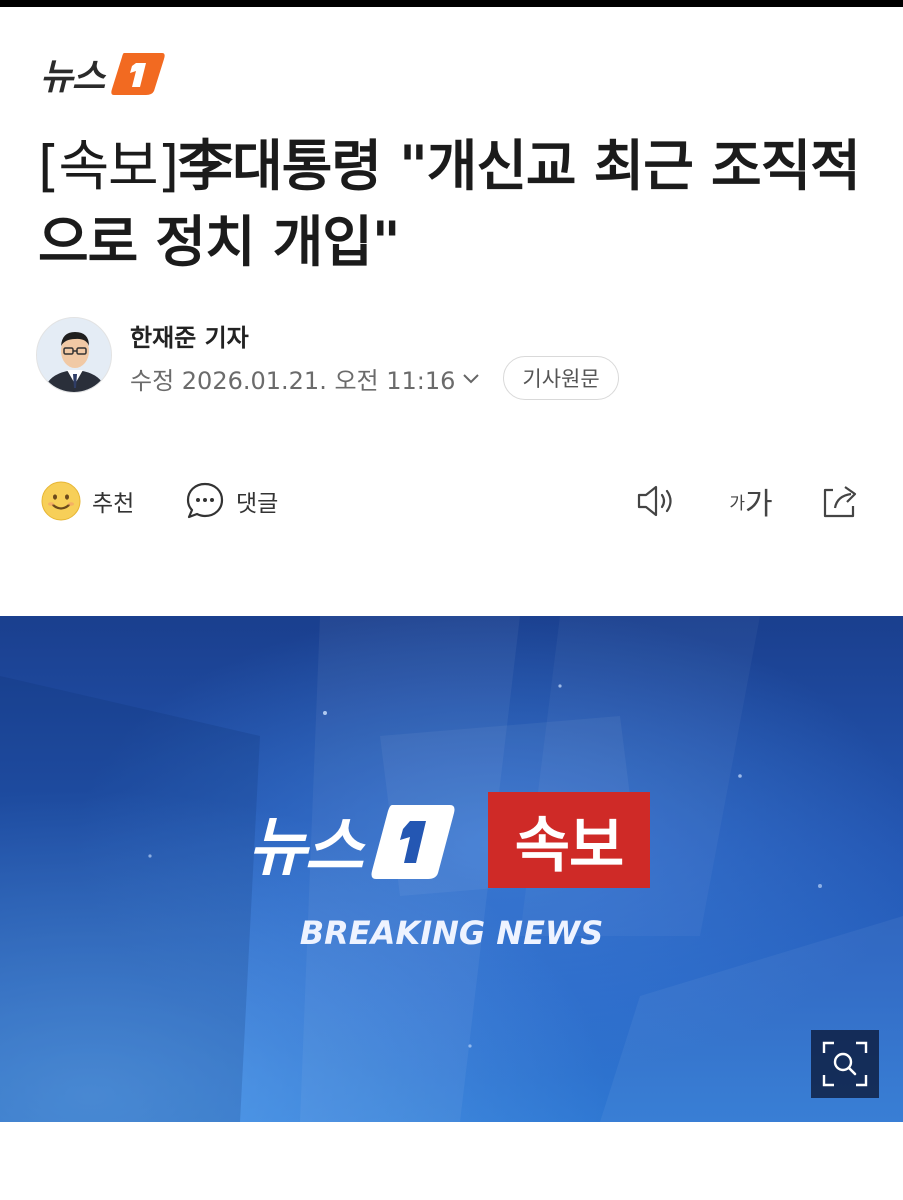  What do you see at coordinates (451, 3) in the screenshot?
I see `top-bar` at bounding box center [451, 3].